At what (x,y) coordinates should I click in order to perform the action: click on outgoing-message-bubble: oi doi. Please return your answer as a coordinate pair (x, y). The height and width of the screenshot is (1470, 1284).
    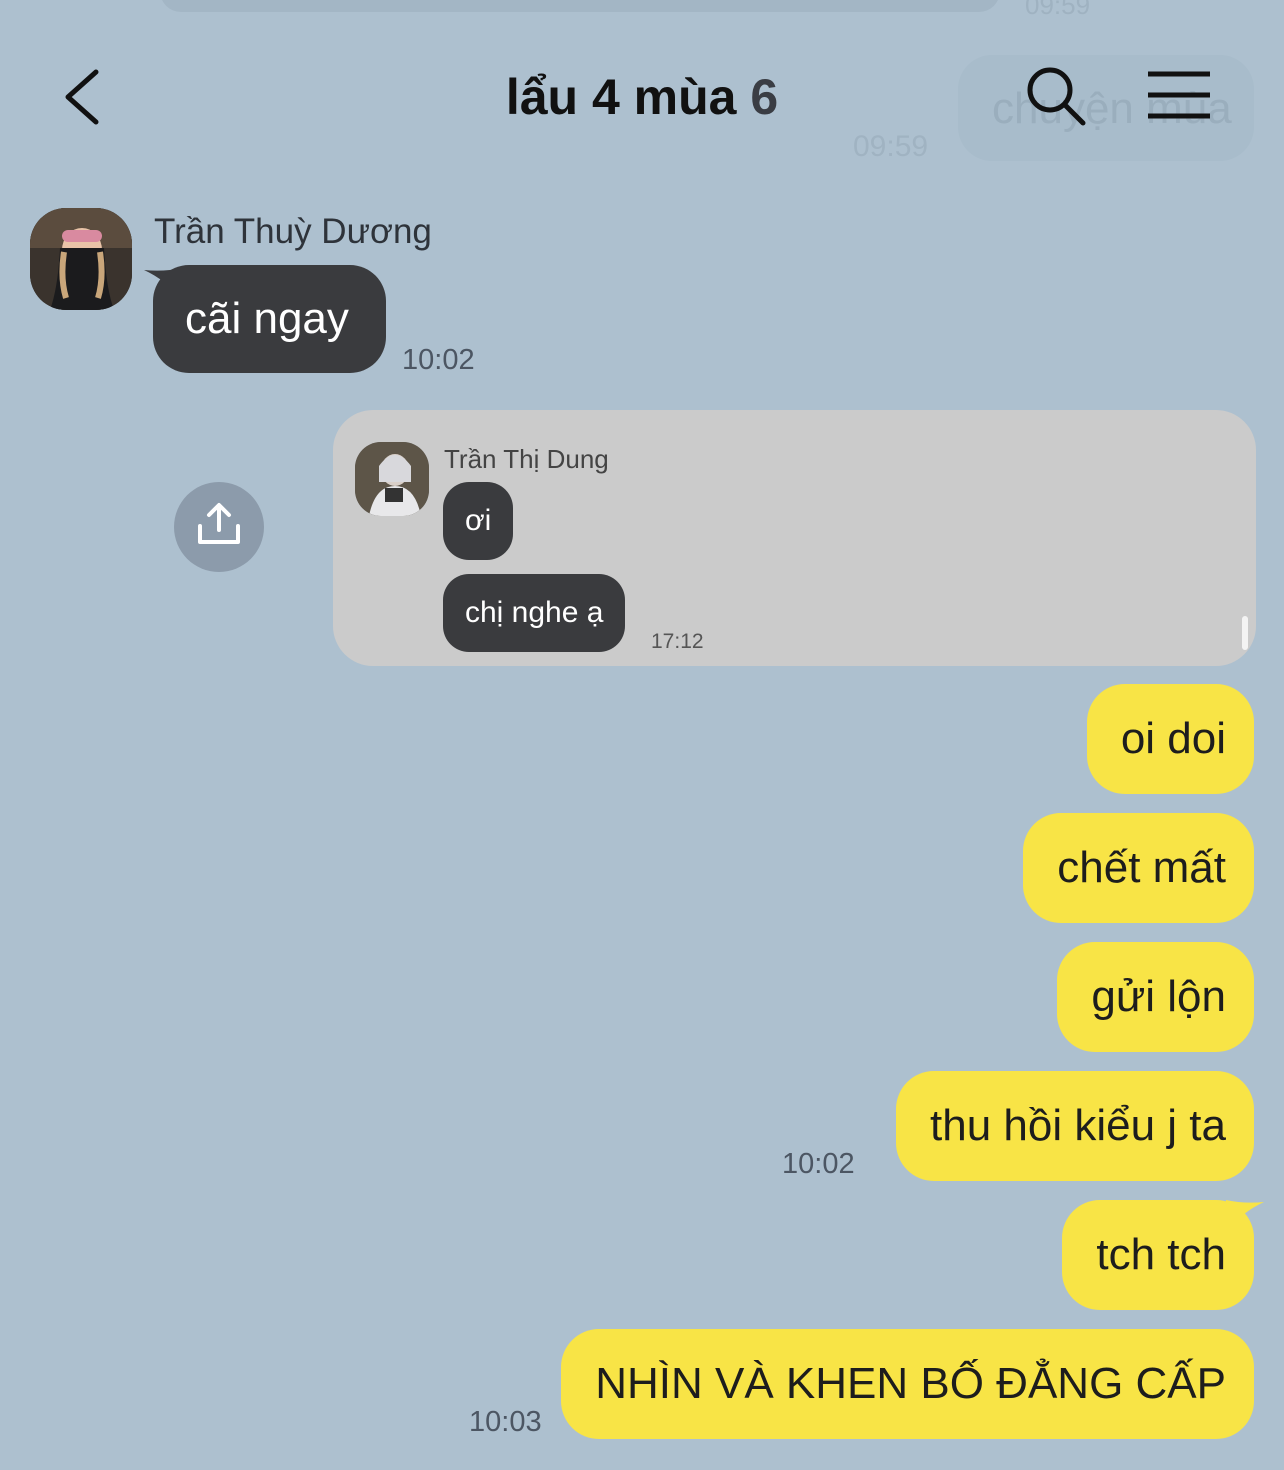
    Looking at the image, I should click on (1170, 739).